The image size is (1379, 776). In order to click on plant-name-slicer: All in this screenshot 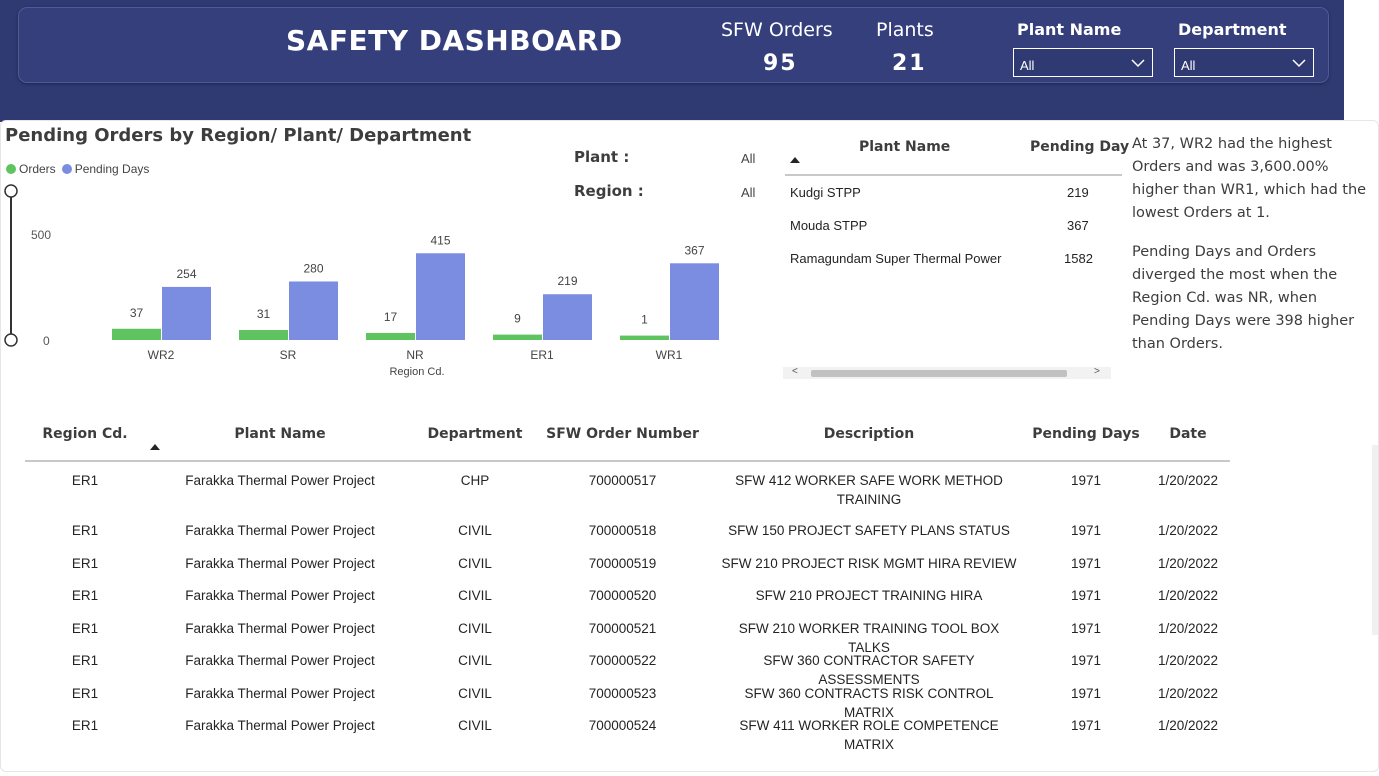, I will do `click(1083, 62)`.